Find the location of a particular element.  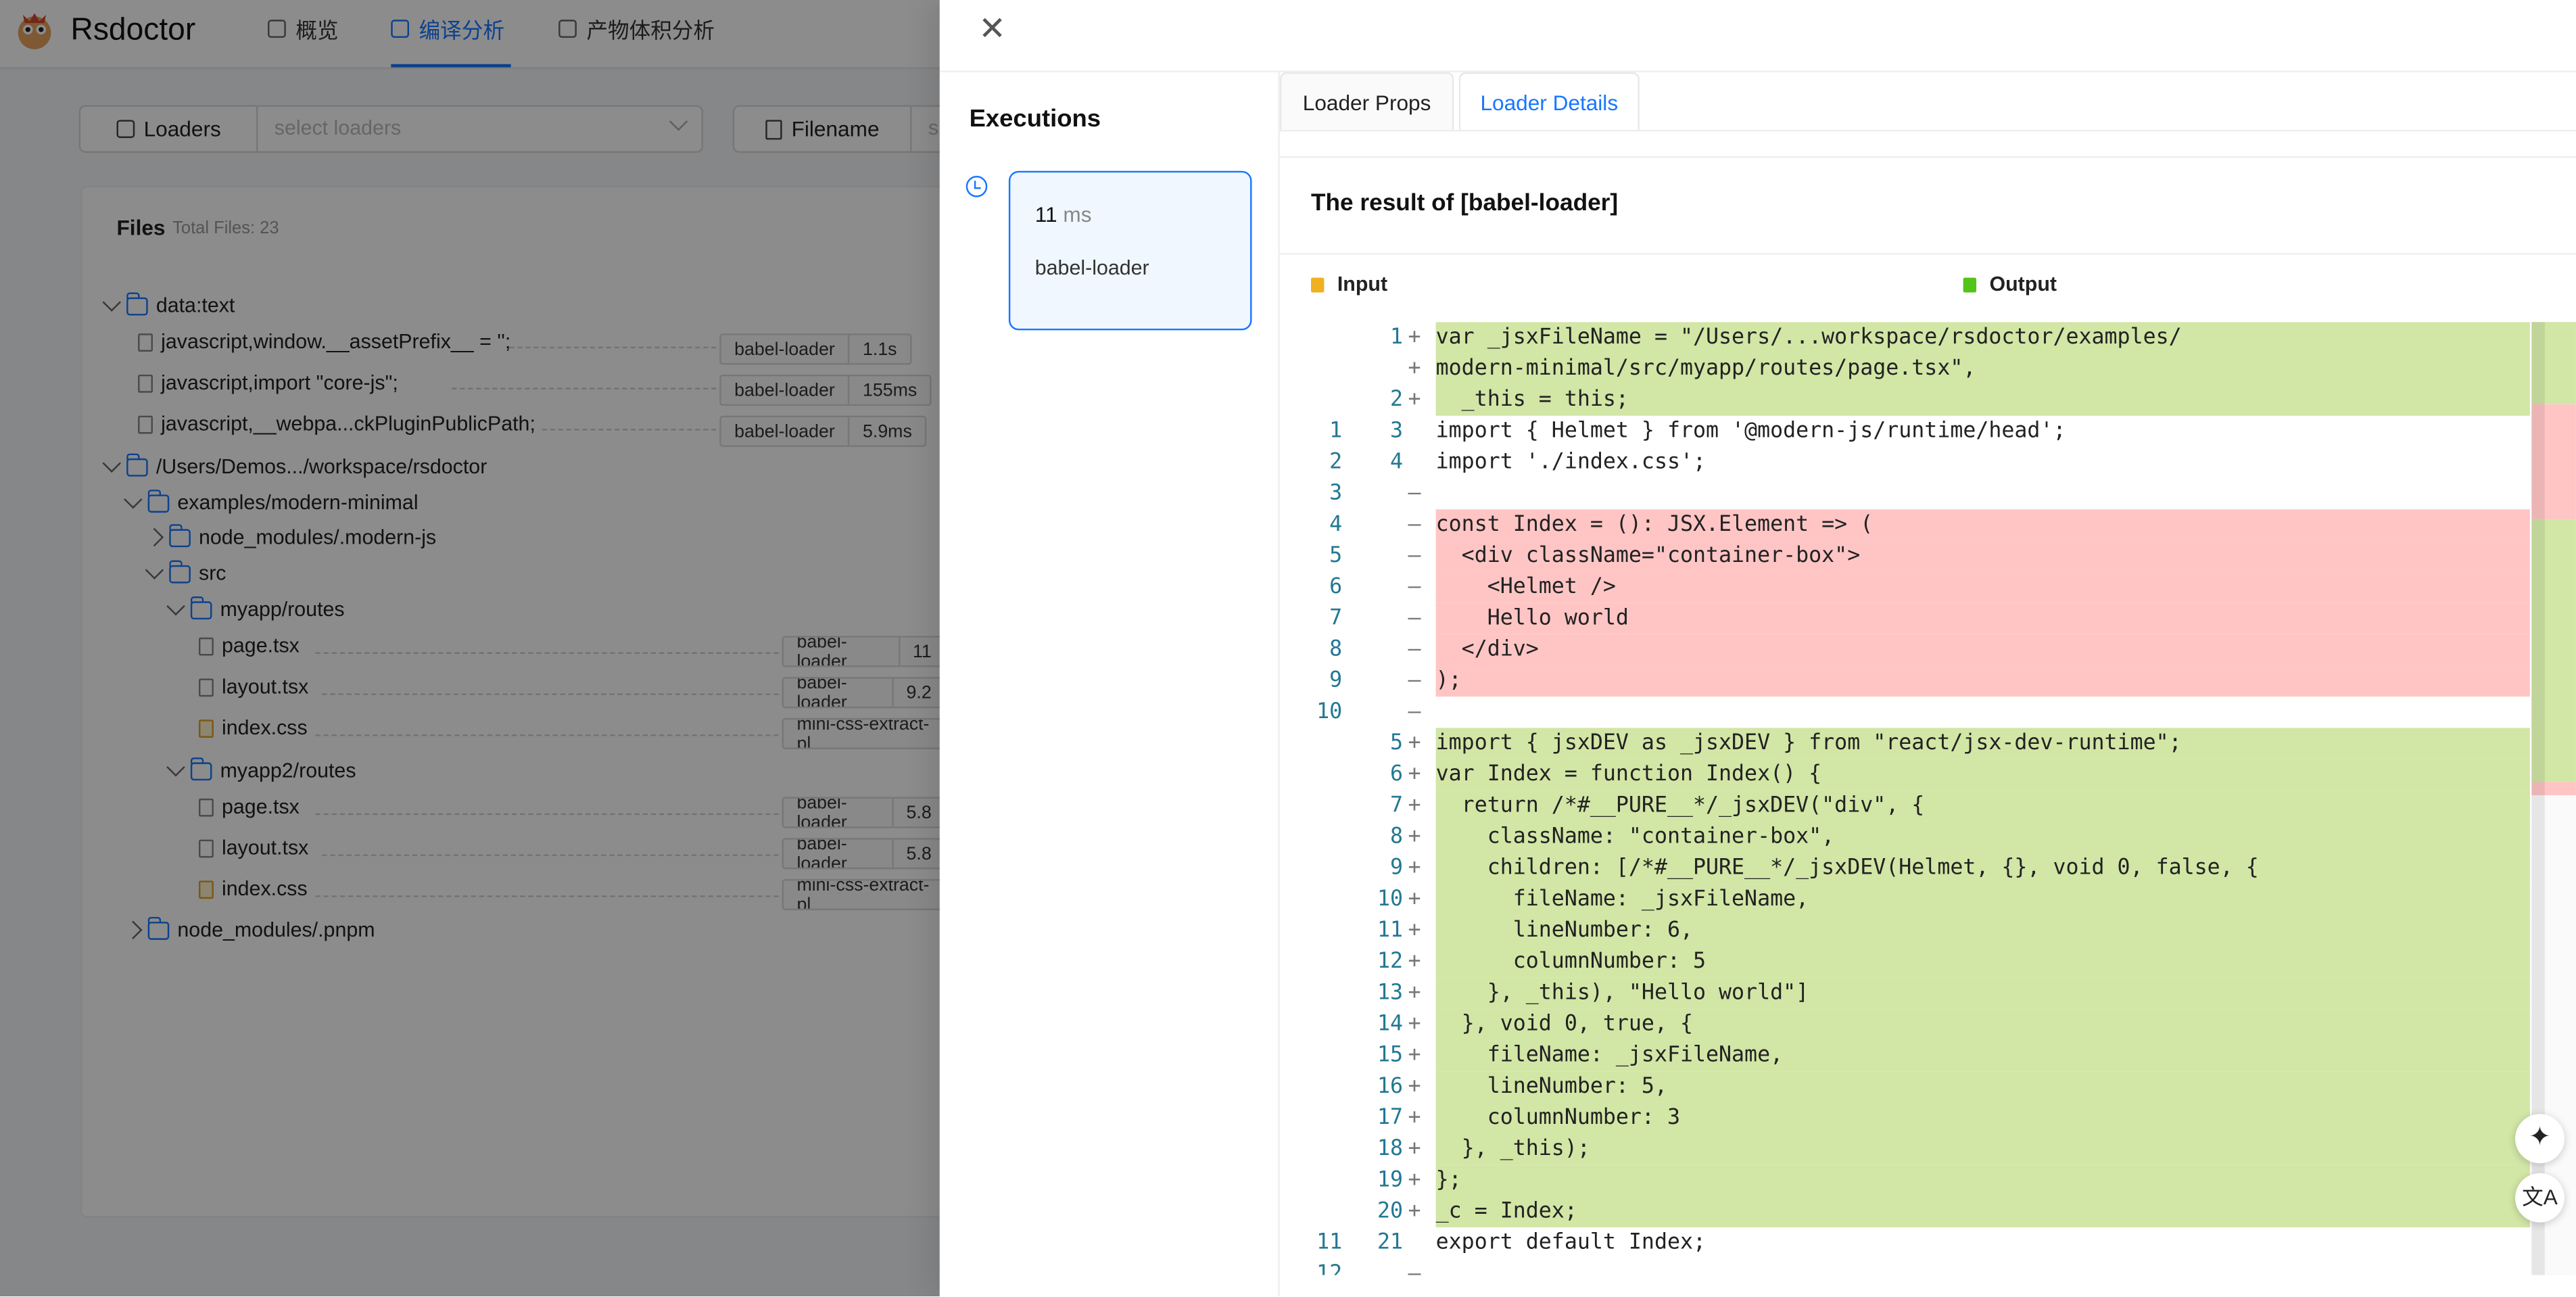

old-line-number: 1 is located at coordinates (1336, 432).